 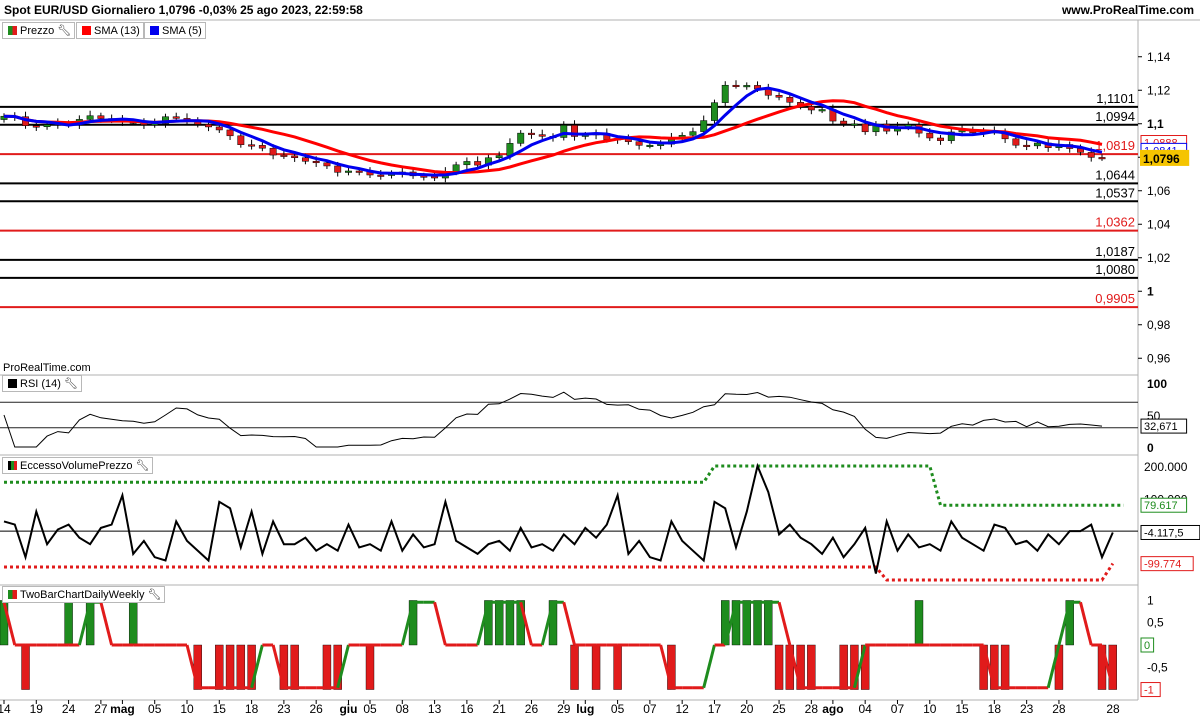 What do you see at coordinates (1159, 258) in the screenshot?
I see `price-tick-label: 1,02` at bounding box center [1159, 258].